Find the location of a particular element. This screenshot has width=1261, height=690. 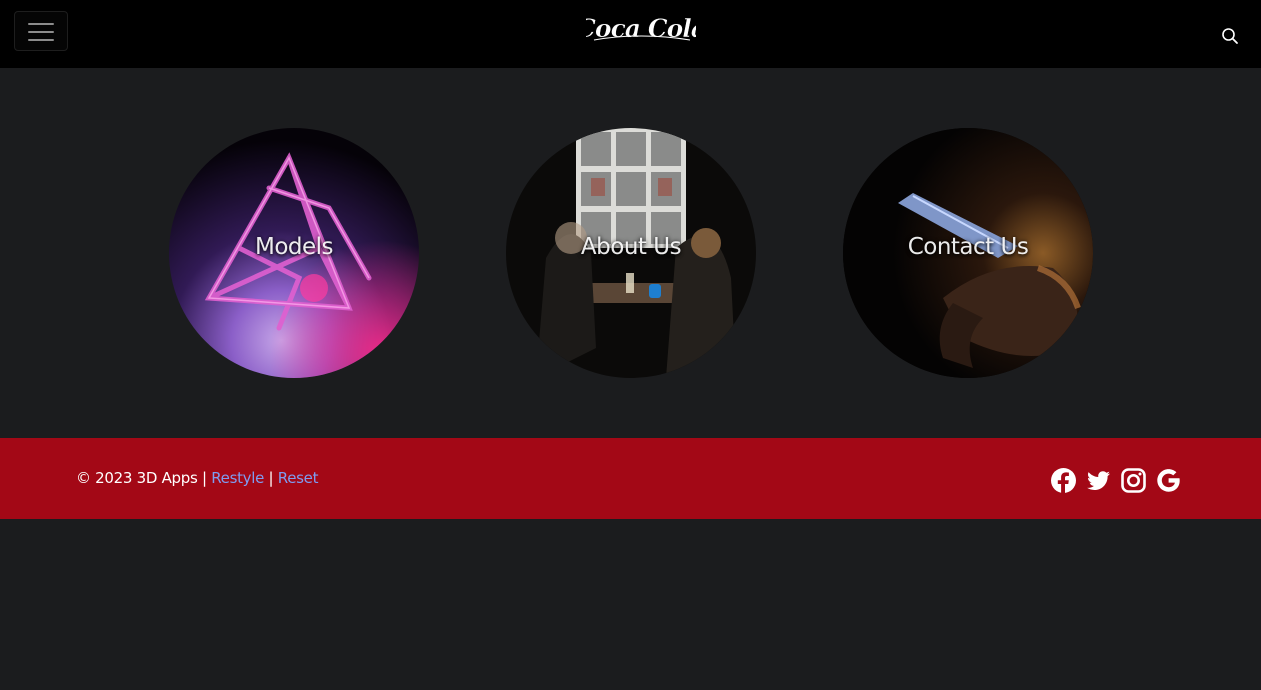

contact-us-card: Contact Us is located at coordinates (968, 253).